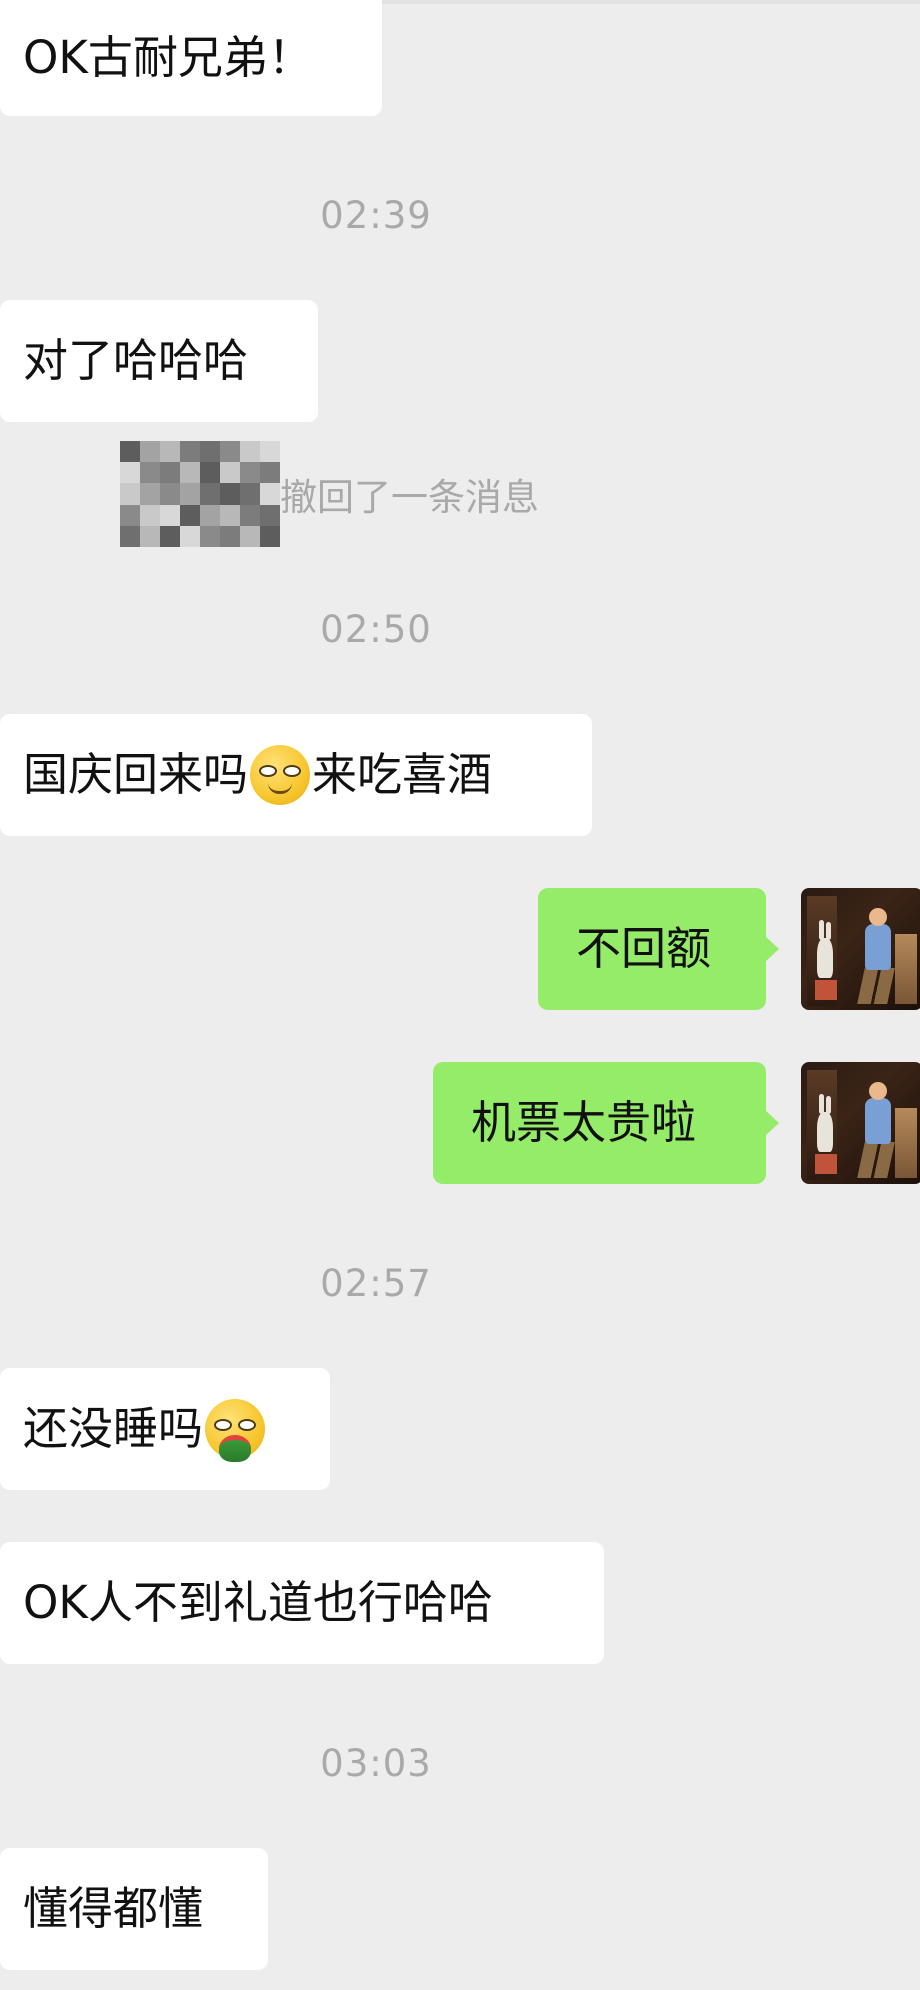 The width and height of the screenshot is (920, 1990). I want to click on timestamp: 03:03, so click(376, 1763).